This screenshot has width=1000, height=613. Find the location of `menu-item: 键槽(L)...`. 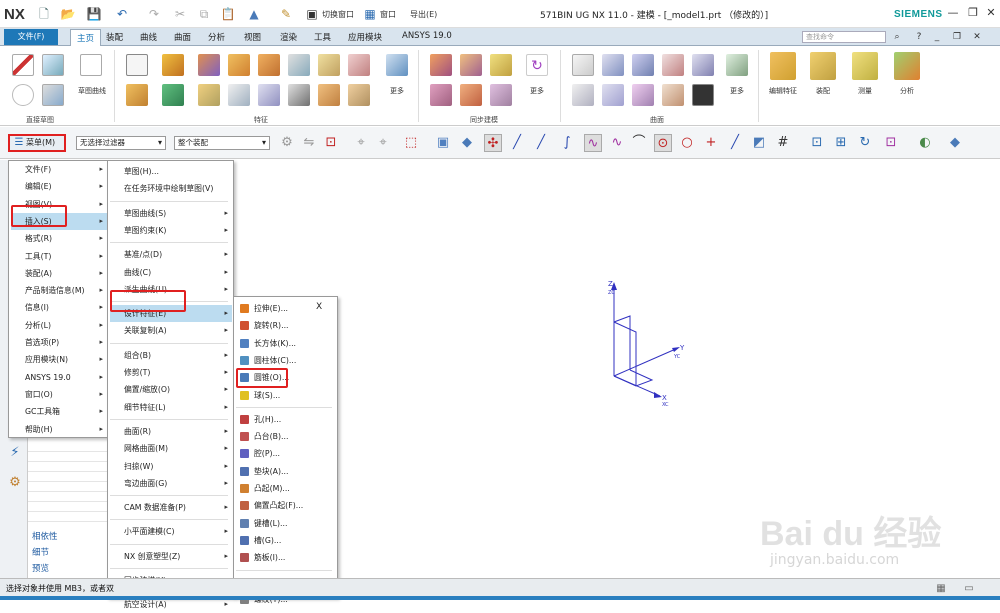

menu-item: 键槽(L)... is located at coordinates (286, 523).